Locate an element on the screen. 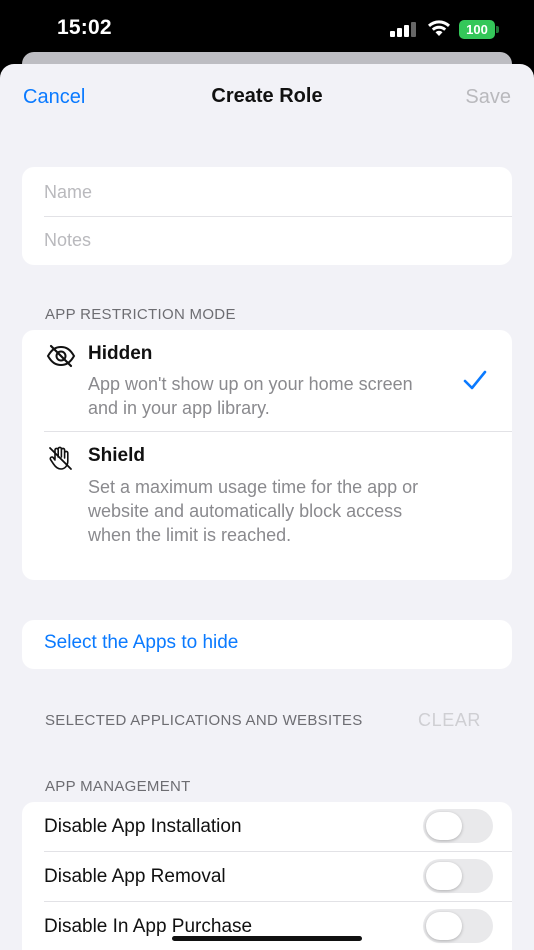  clear-button: CLEAR is located at coordinates (449, 720).